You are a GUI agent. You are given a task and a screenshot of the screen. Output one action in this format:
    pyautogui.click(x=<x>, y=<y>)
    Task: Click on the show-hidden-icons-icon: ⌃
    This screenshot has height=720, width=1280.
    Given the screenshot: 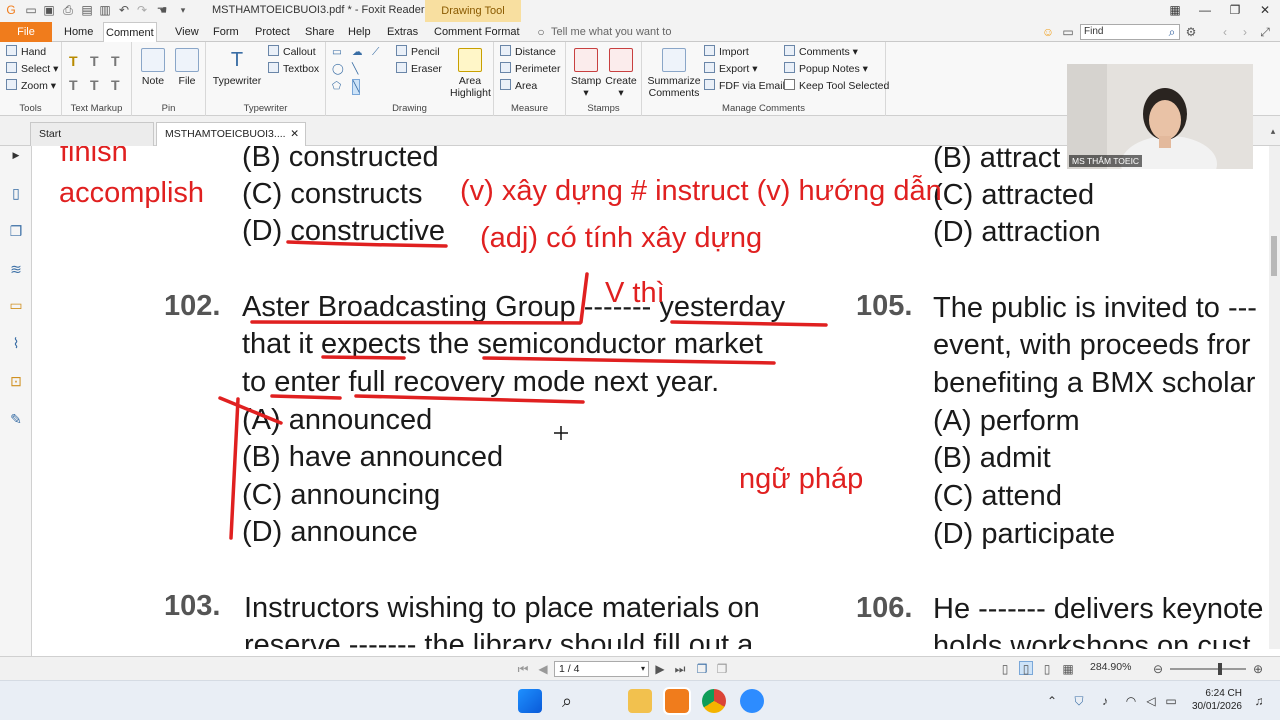 What is the action you would take?
    pyautogui.click(x=1052, y=701)
    